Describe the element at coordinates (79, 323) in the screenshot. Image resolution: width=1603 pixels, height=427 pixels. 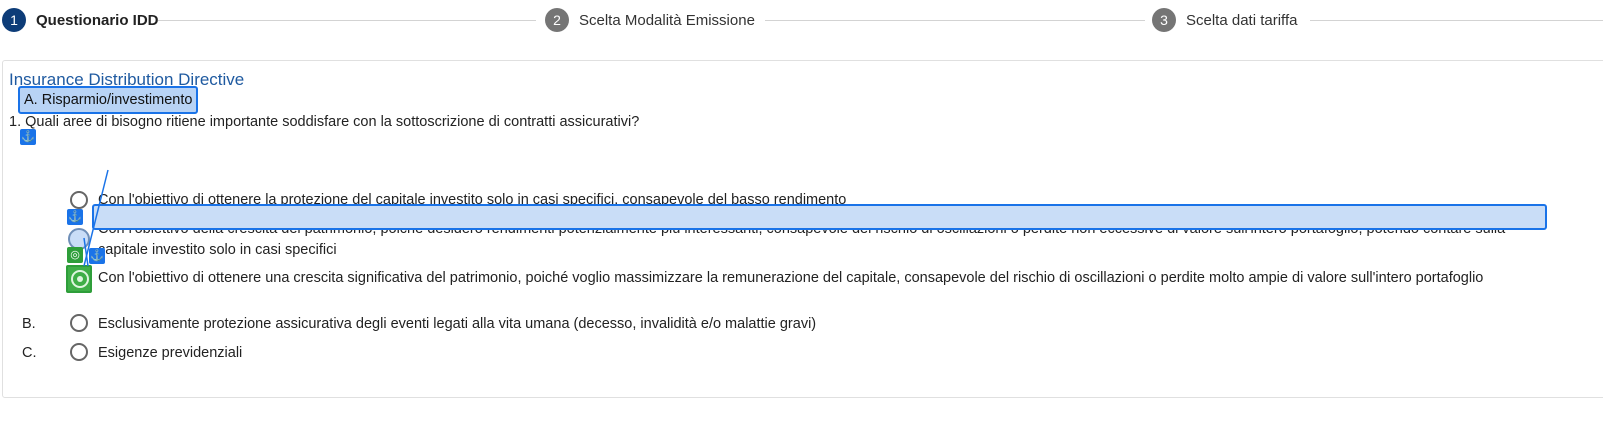
I see `category-b-radio` at that location.